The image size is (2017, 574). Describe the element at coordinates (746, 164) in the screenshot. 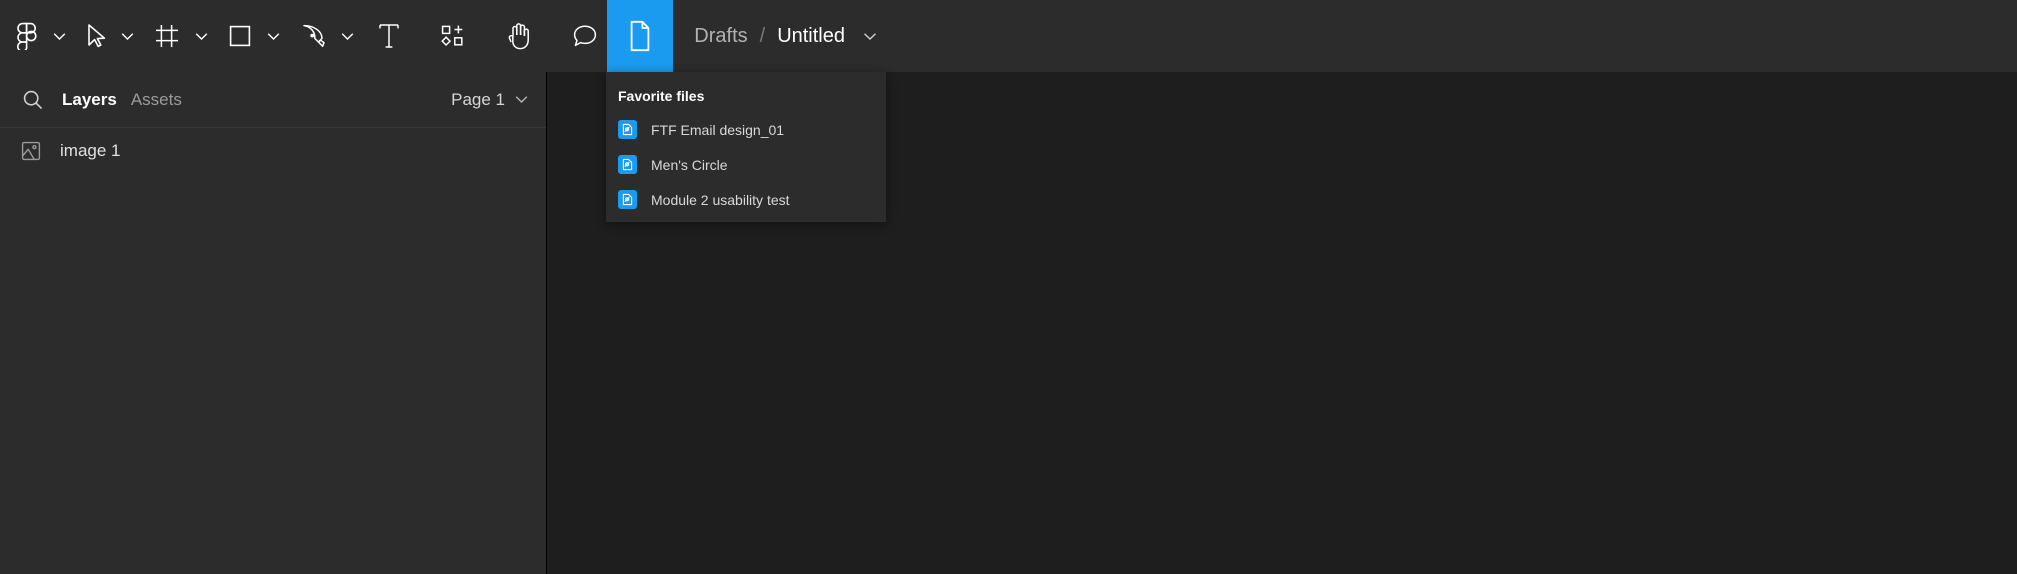

I see `list-item: Men's Circle` at that location.